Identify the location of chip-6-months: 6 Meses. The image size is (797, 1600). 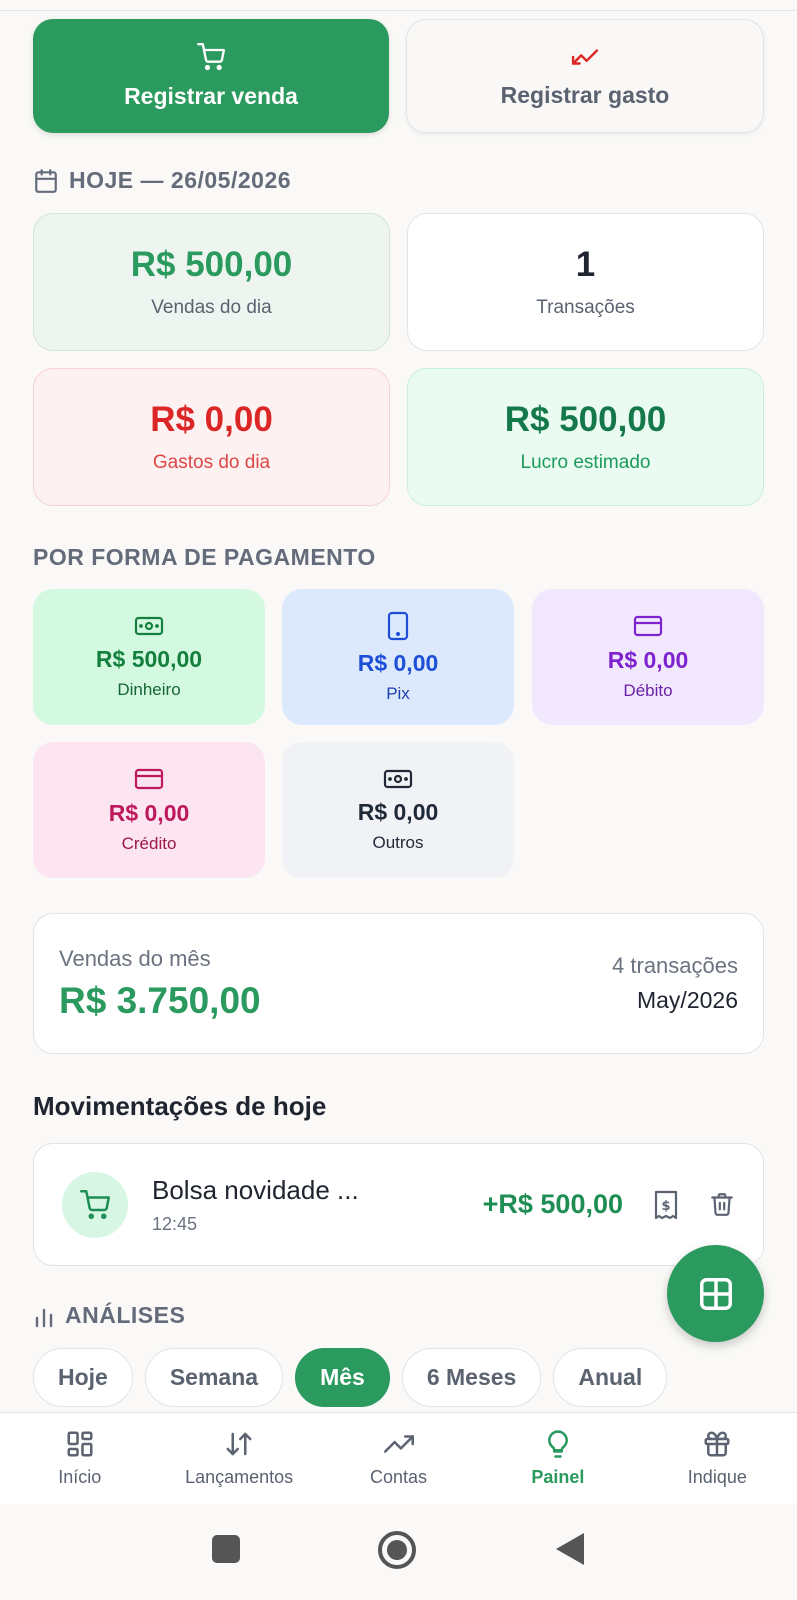
(471, 1377).